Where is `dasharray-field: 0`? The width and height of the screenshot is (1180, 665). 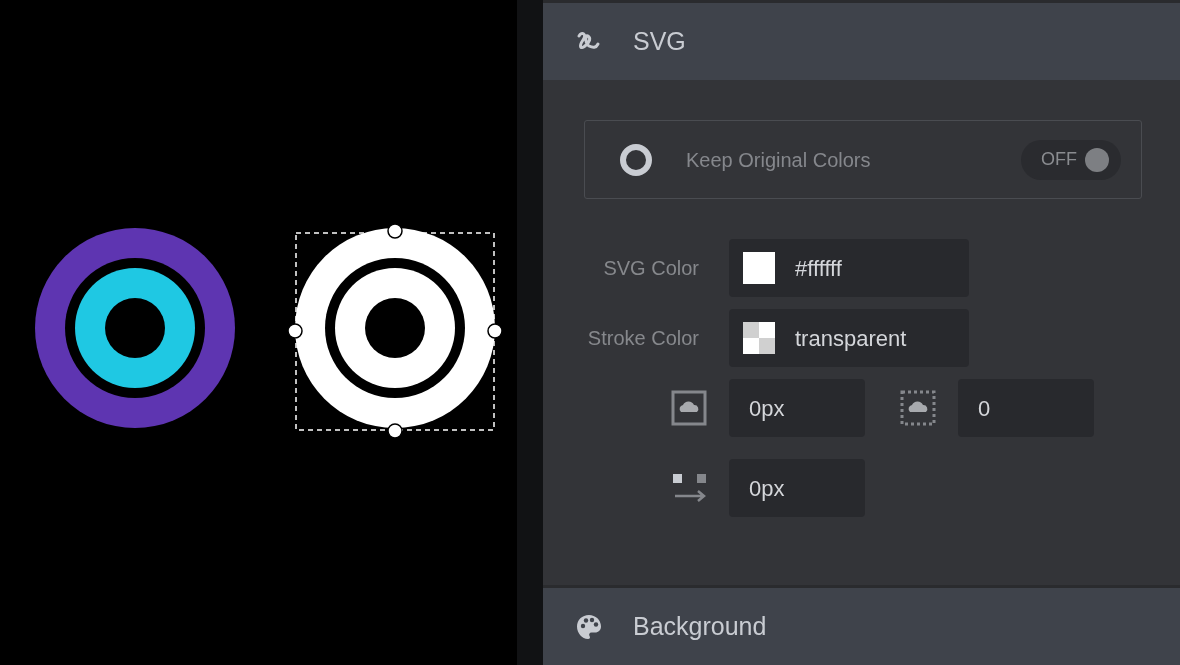 dasharray-field: 0 is located at coordinates (1026, 408).